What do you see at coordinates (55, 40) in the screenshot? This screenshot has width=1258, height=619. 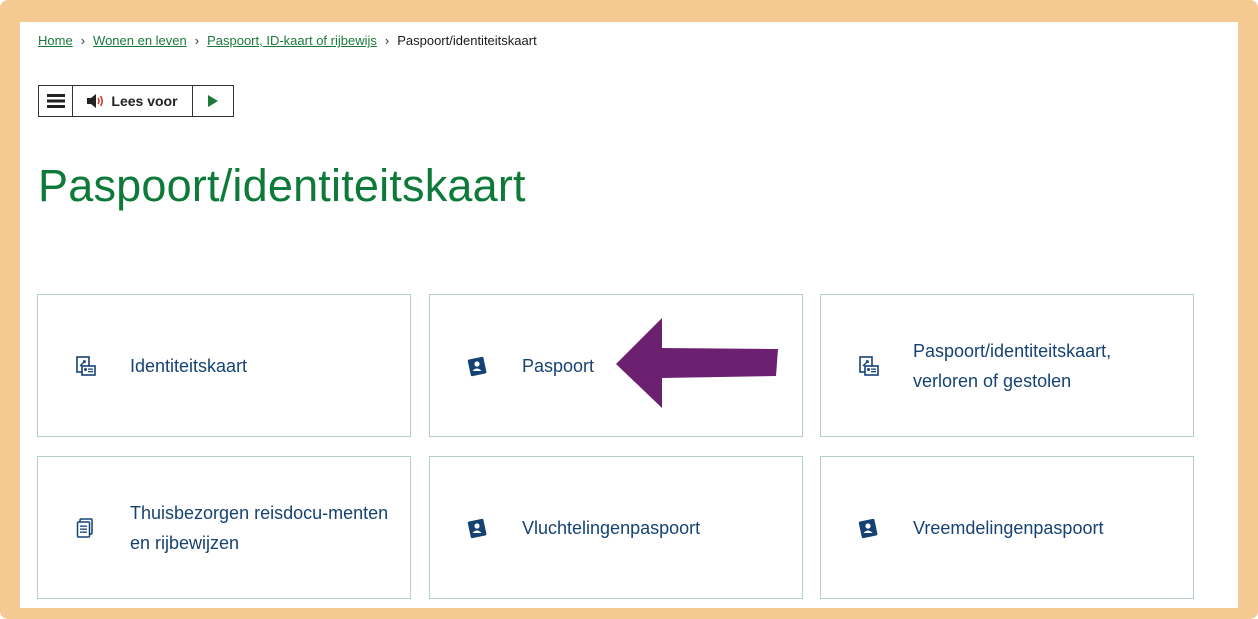 I see `breadcrumb-home-link: Home` at bounding box center [55, 40].